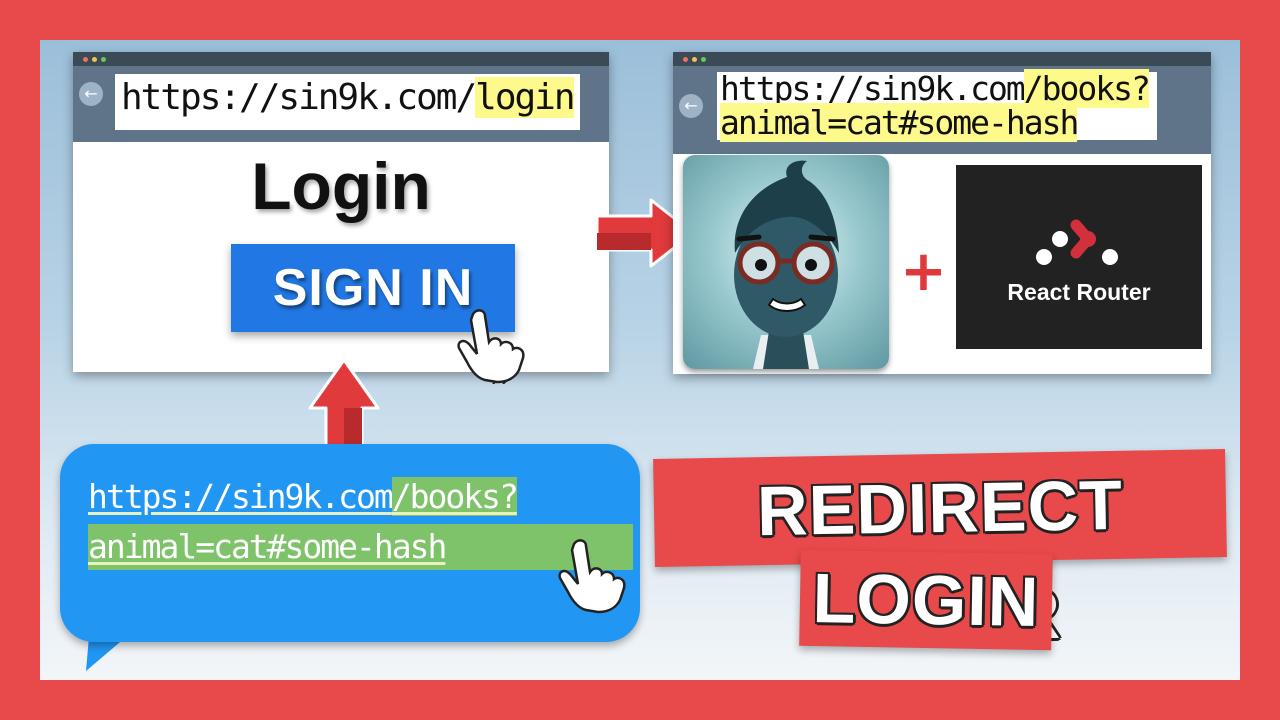 Image resolution: width=1280 pixels, height=720 pixels. I want to click on title-label-line-2: LOGIN, so click(926, 600).